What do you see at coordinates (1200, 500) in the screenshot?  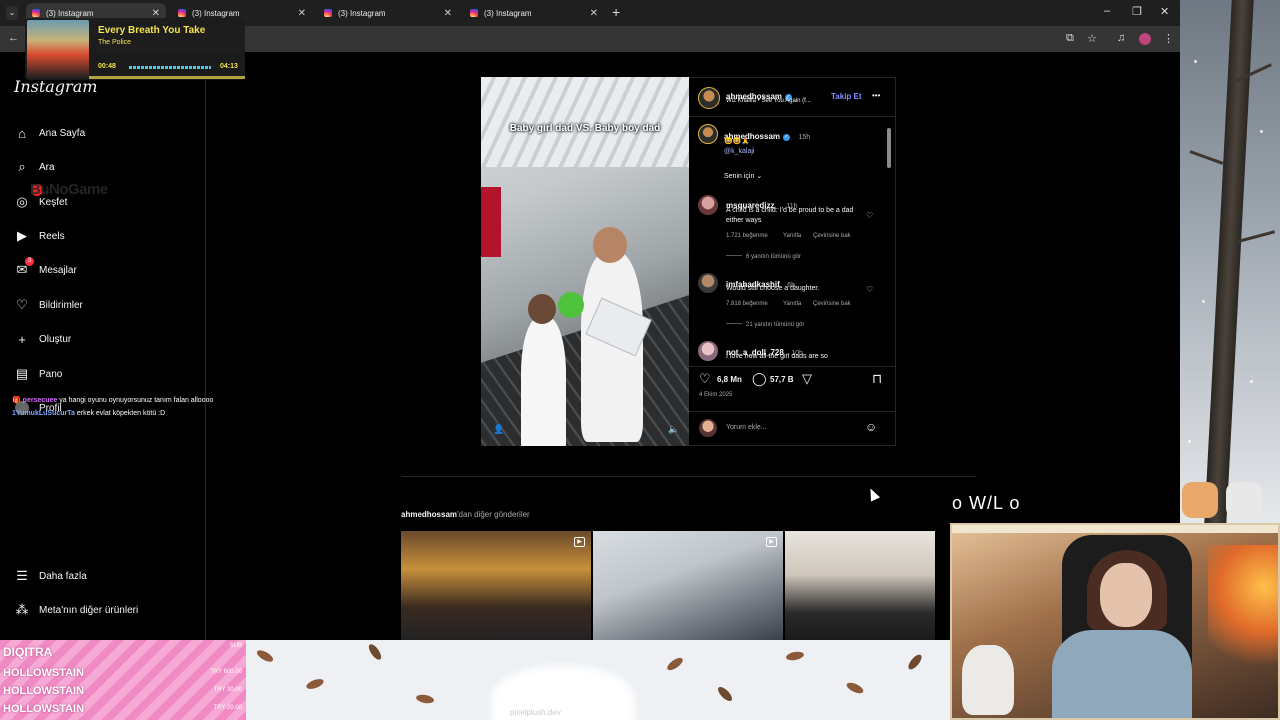 I see `pixel-cat` at bounding box center [1200, 500].